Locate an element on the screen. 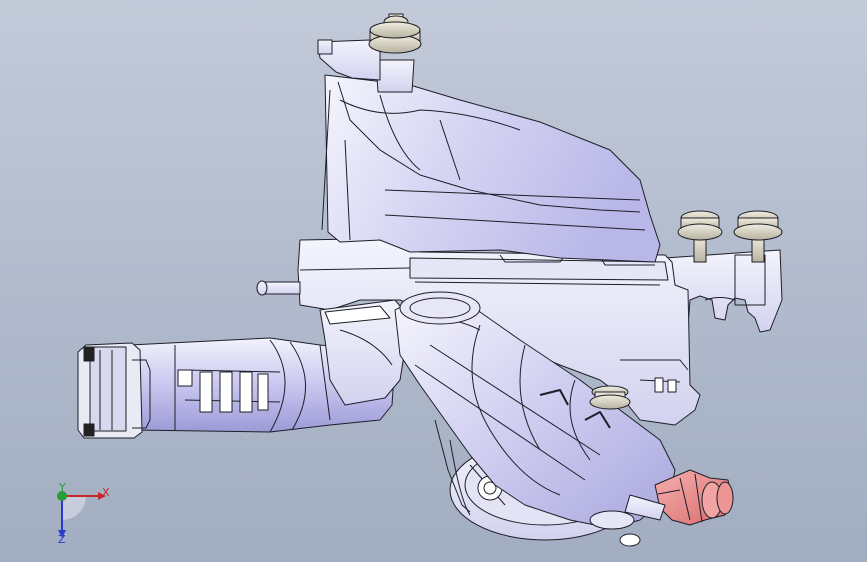 The height and width of the screenshot is (562, 867). housing-hook is located at coordinates (278, 288).